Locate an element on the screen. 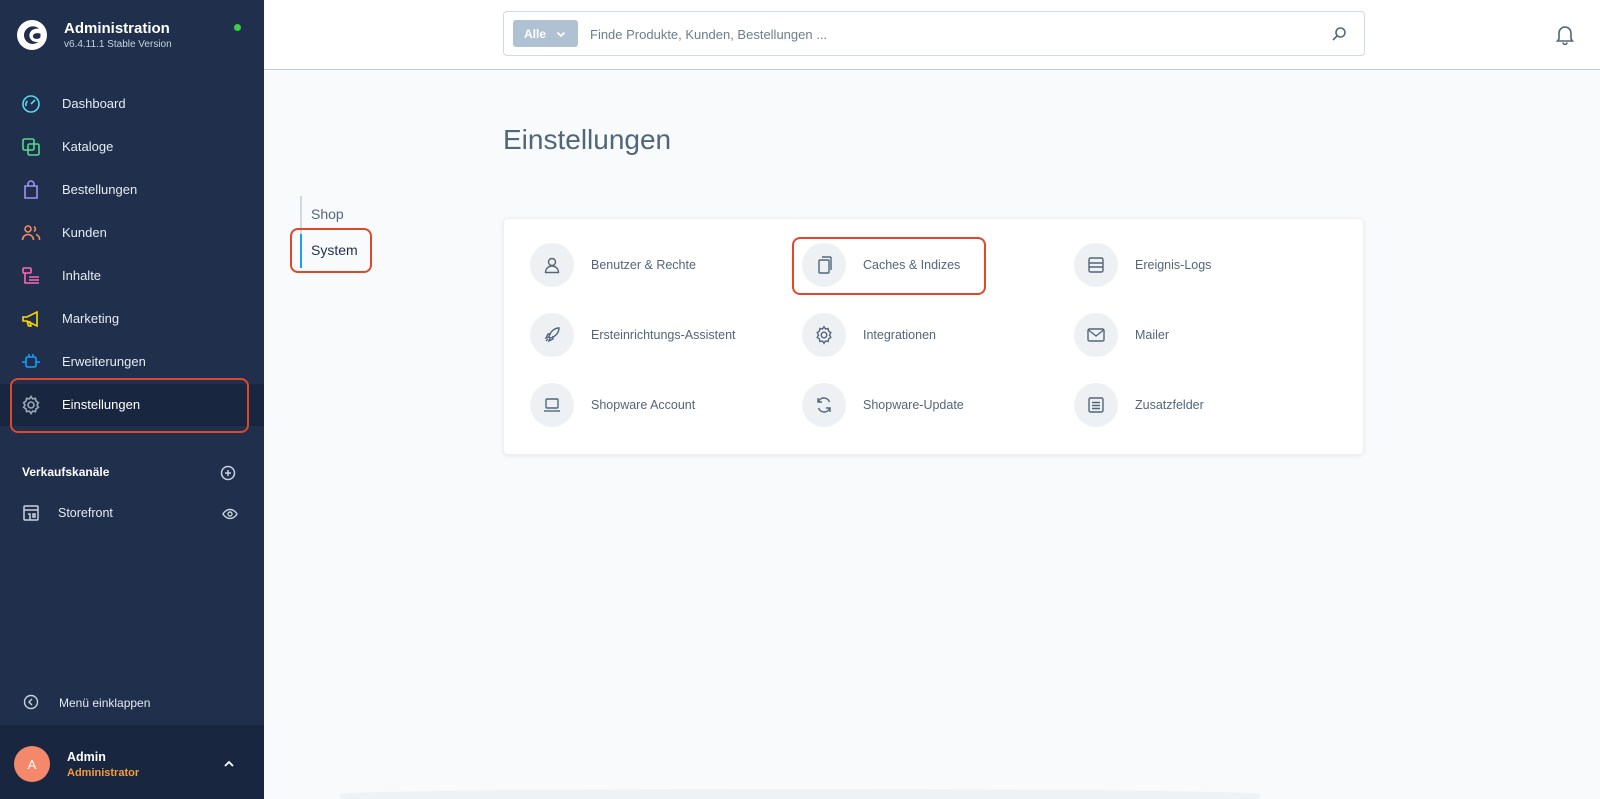 The image size is (1600, 799). sales-channels-title: Verkaufskanäle is located at coordinates (66, 472).